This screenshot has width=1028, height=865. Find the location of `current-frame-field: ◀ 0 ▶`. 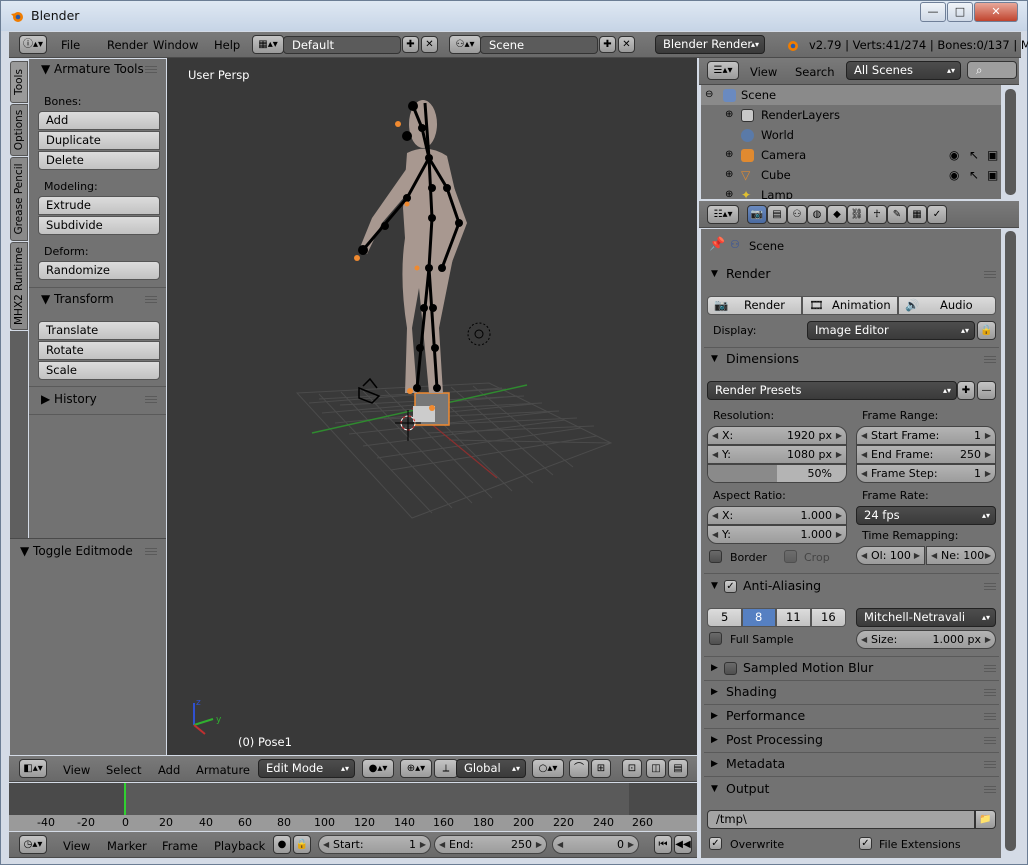

current-frame-field: ◀ 0 ▶ is located at coordinates (595, 844).